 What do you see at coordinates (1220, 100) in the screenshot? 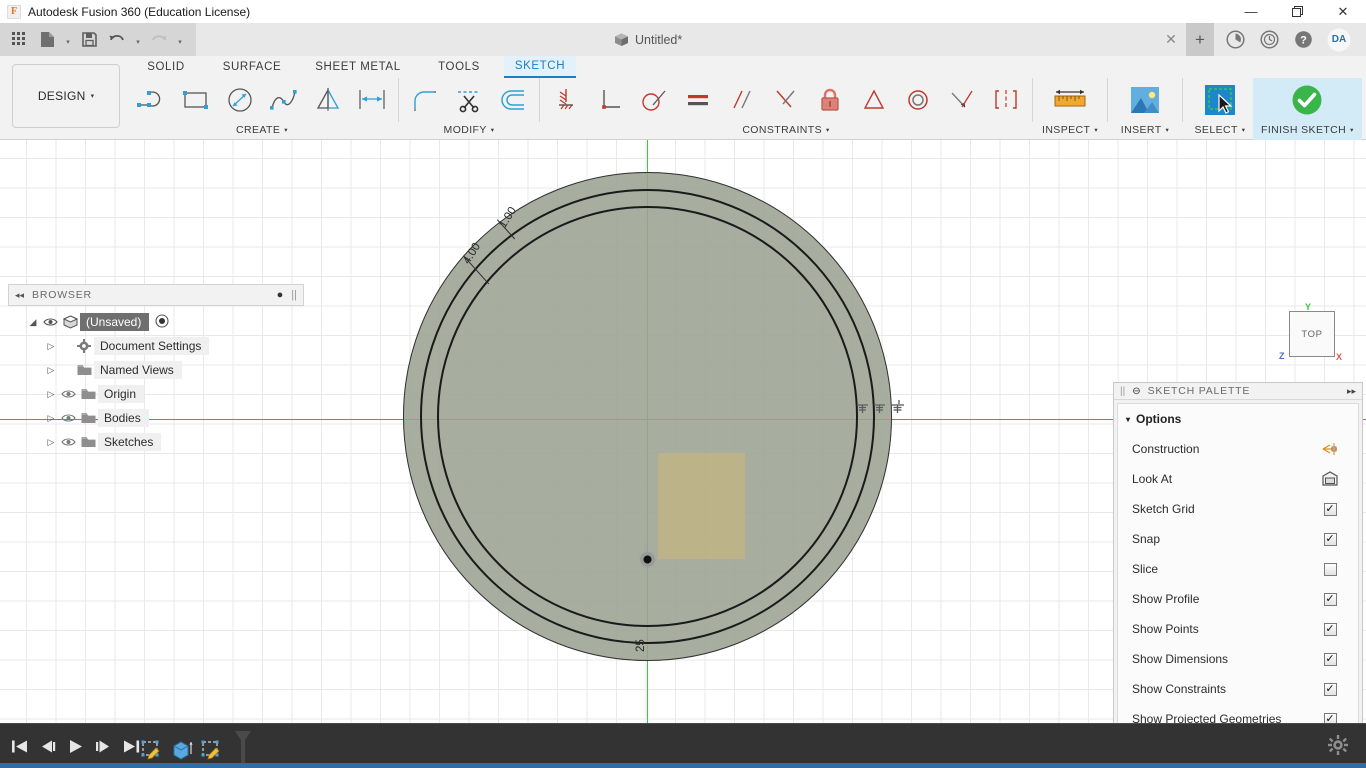
I see `select-tool` at bounding box center [1220, 100].